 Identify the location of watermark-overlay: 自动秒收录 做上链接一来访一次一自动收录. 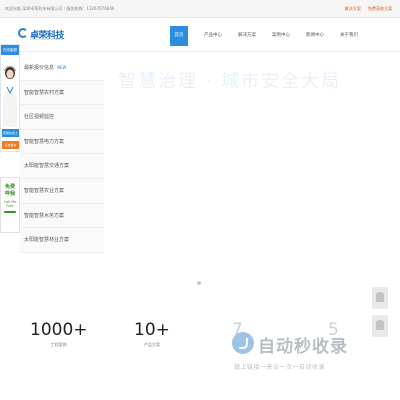
(309, 356).